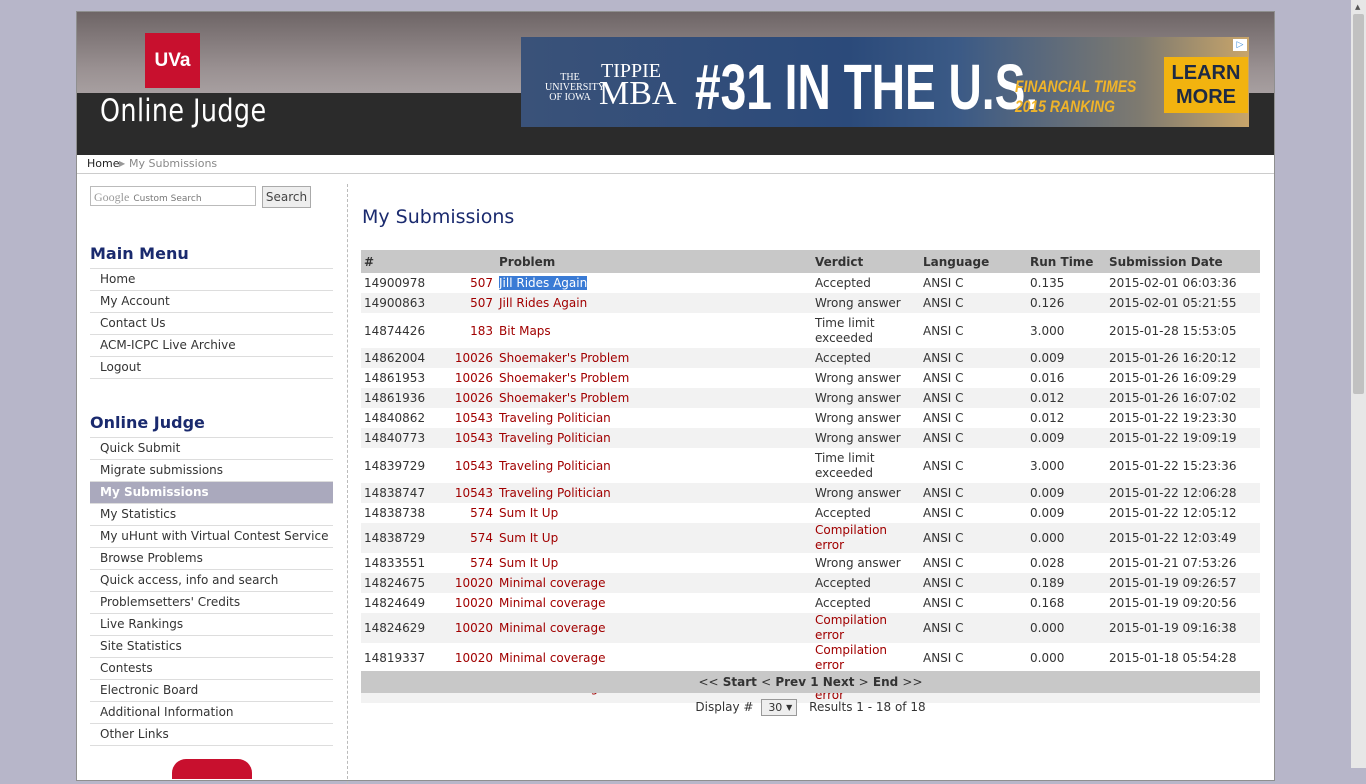 The image size is (1366, 784). I want to click on page-scrollbar: ▲, so click(1358, 384).